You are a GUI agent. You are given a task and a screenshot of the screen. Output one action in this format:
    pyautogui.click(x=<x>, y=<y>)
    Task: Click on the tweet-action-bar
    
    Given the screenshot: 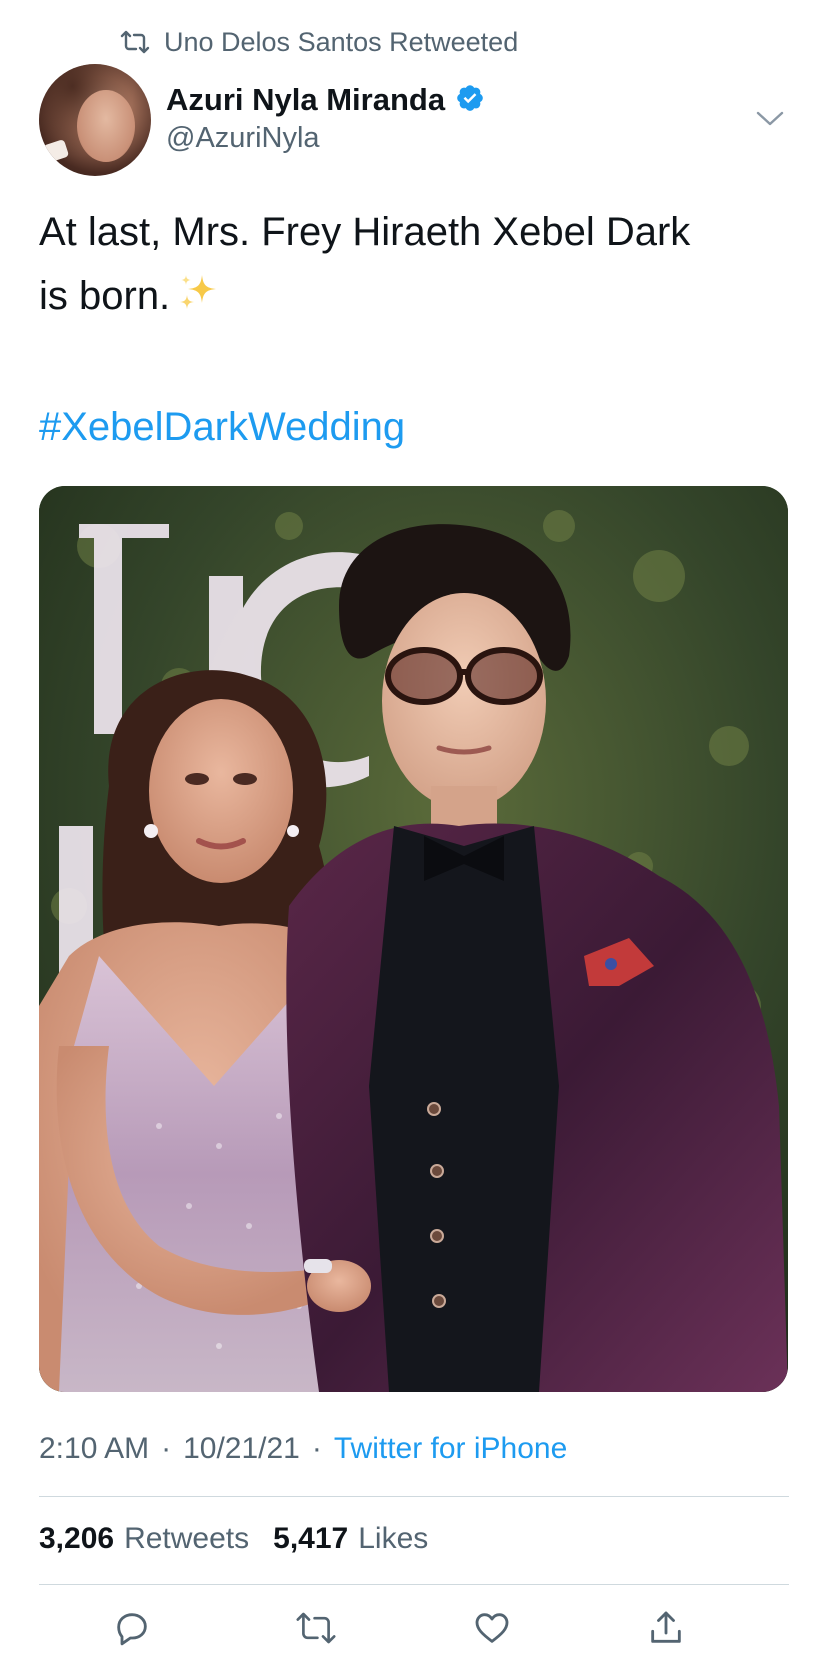 What is the action you would take?
    pyautogui.click(x=414, y=1630)
    